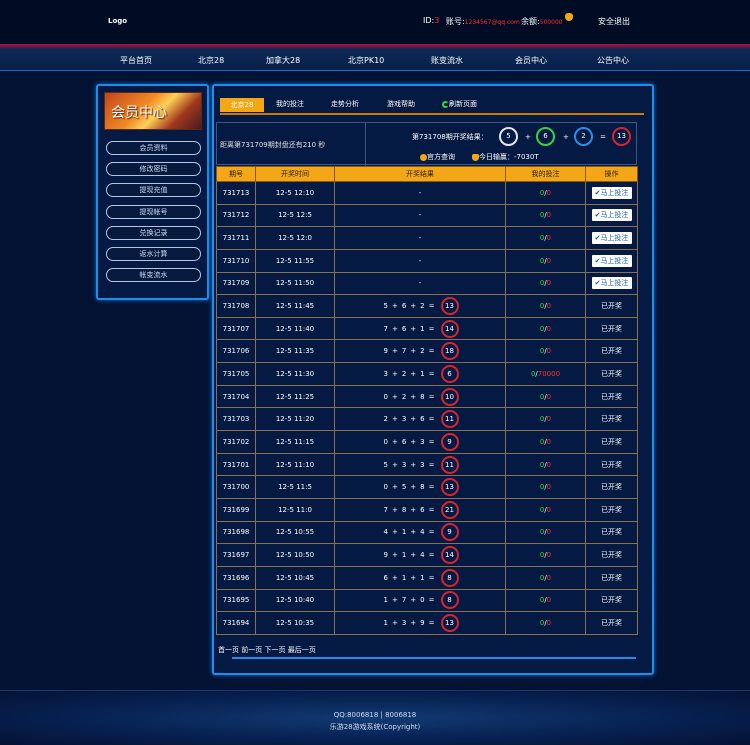 Image resolution: width=750 pixels, height=745 pixels. I want to click on result-digit: 5, so click(385, 306).